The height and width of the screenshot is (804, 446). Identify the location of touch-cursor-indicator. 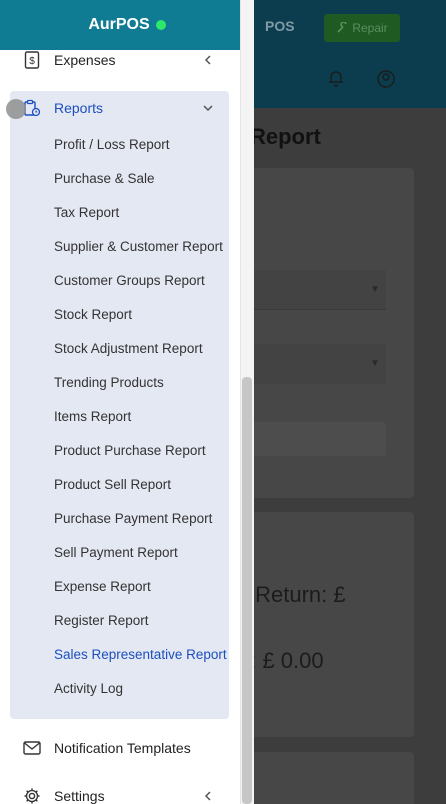
(16, 109).